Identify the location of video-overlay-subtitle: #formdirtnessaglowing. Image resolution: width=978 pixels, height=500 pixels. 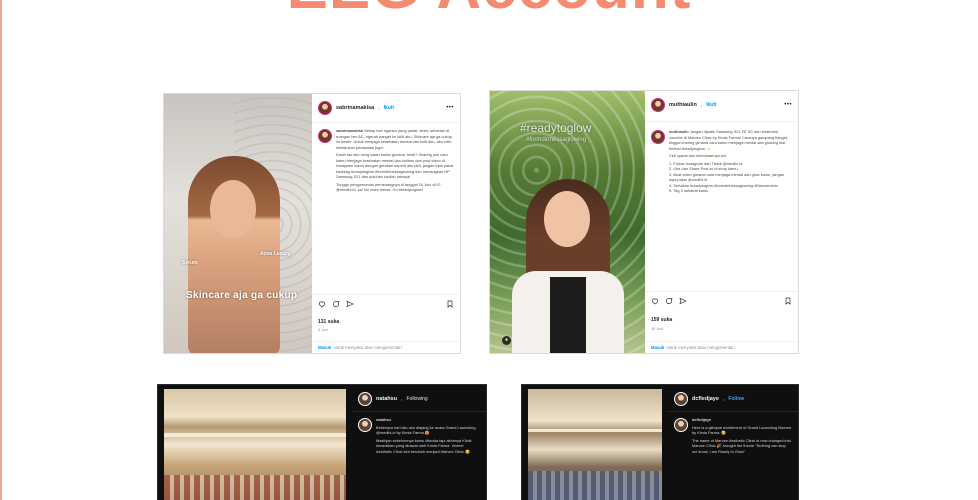
(556, 140).